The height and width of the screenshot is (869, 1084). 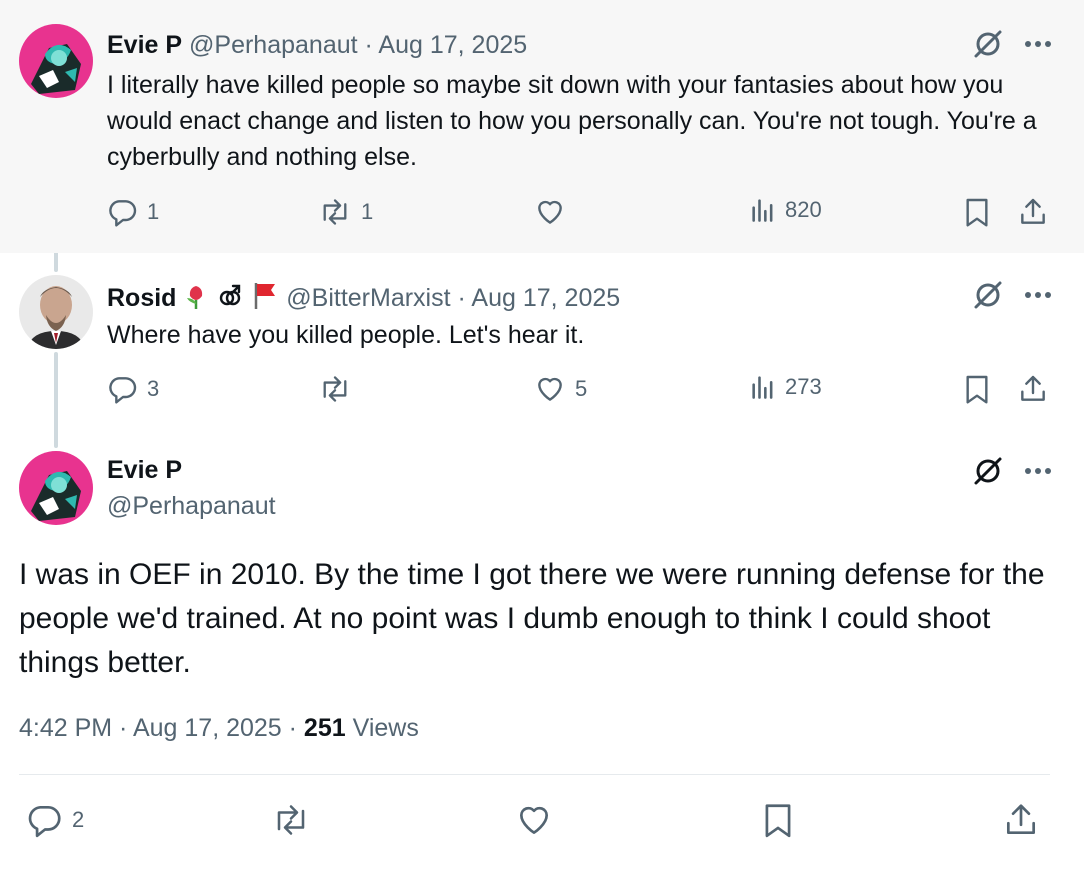 I want to click on tweet-header: Rosid @BitterMarxist · Aug 17, 2025, so click(x=363, y=298).